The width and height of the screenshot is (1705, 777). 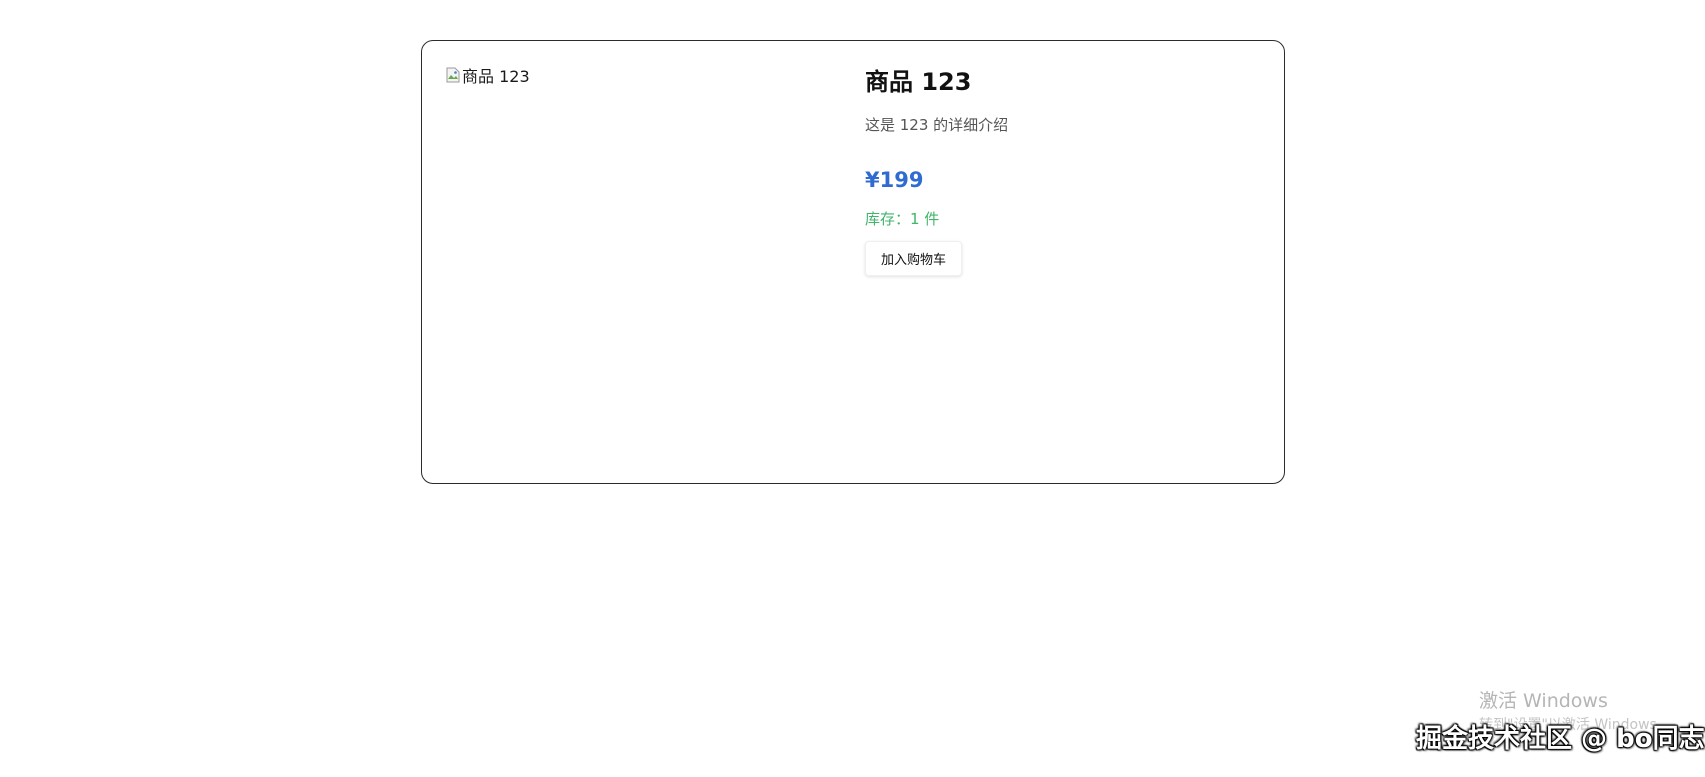 I want to click on product-image-alt-text: 商品 123, so click(x=496, y=76).